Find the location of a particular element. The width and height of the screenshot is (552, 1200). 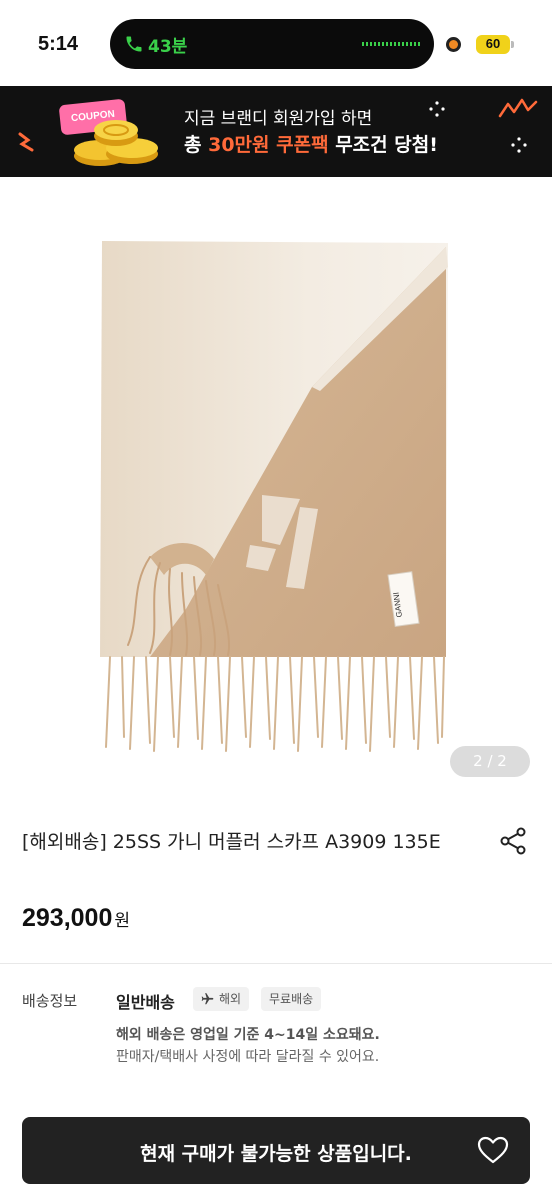

coupon-banner: COUPON 지금 브랜디 회원가입 하면 총 30만원 쿠폰팩 무조건 당첨! is located at coordinates (276, 131).